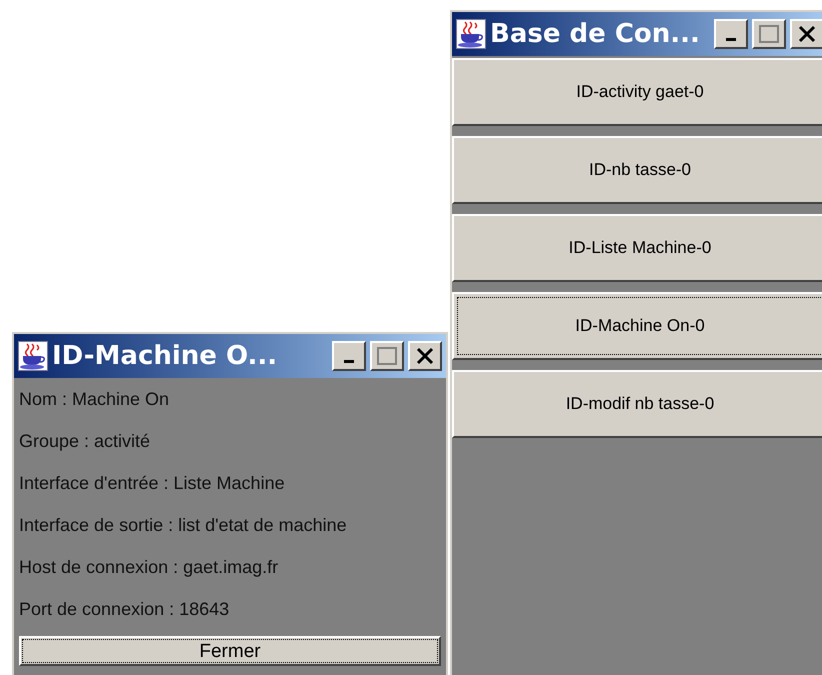 Image resolution: width=822 pixels, height=675 pixels. What do you see at coordinates (637, 92) in the screenshot?
I see `action-button: ID-activity gaet-0` at bounding box center [637, 92].